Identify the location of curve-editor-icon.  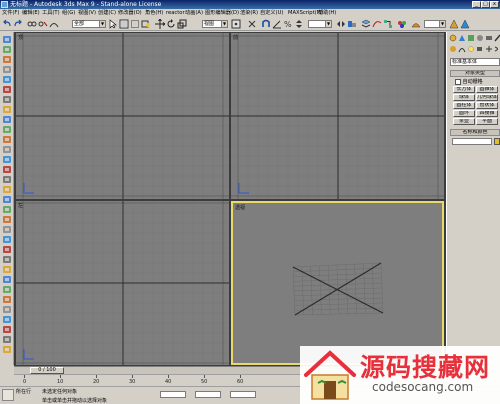
(377, 24).